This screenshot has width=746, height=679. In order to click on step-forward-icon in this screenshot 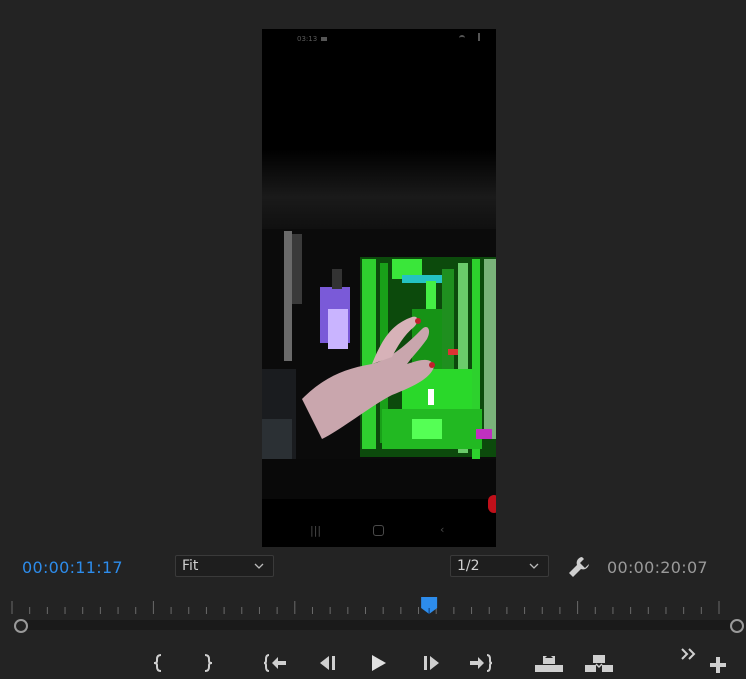, I will do `click(431, 663)`.